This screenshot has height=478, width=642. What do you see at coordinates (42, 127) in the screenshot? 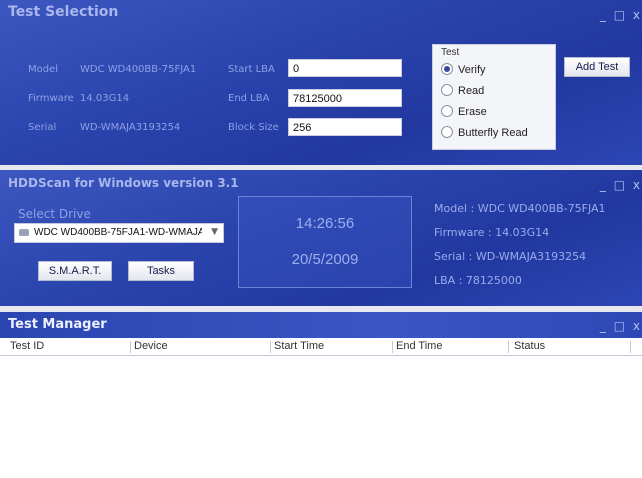
I see `serial-label: Serial` at bounding box center [42, 127].